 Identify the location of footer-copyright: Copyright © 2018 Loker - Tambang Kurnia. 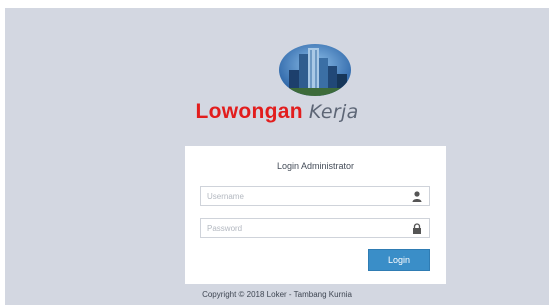
(277, 294).